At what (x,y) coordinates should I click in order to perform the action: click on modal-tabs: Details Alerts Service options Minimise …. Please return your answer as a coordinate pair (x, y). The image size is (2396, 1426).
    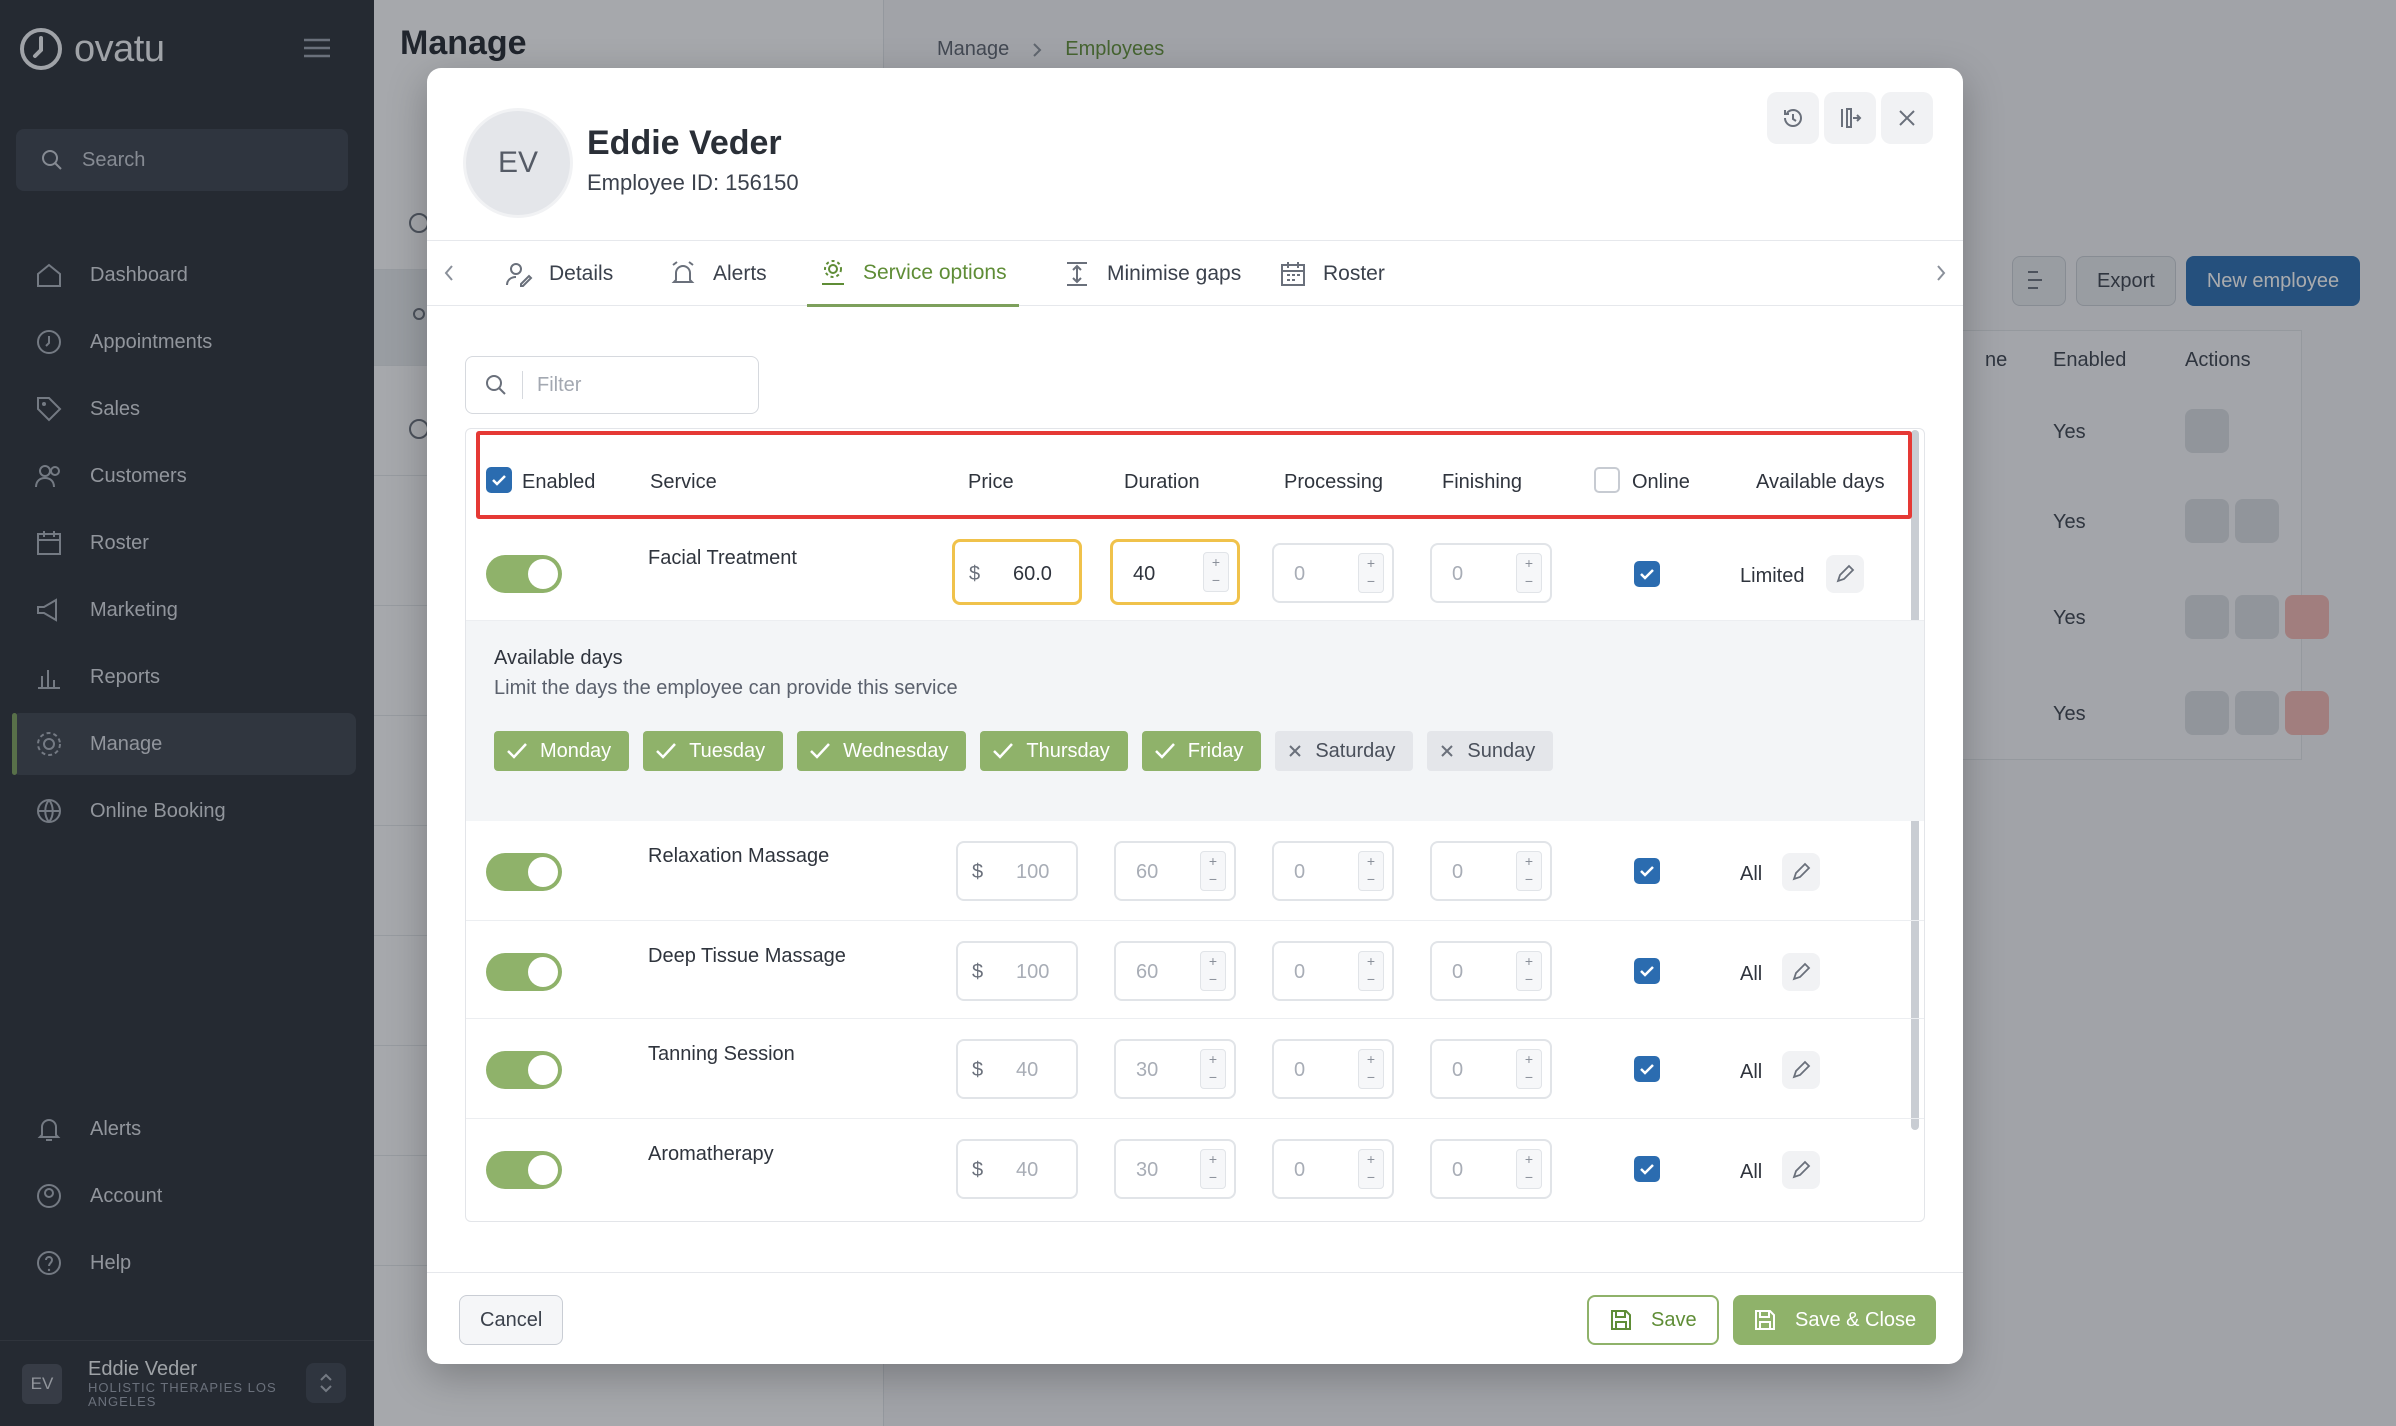
    Looking at the image, I should click on (1195, 273).